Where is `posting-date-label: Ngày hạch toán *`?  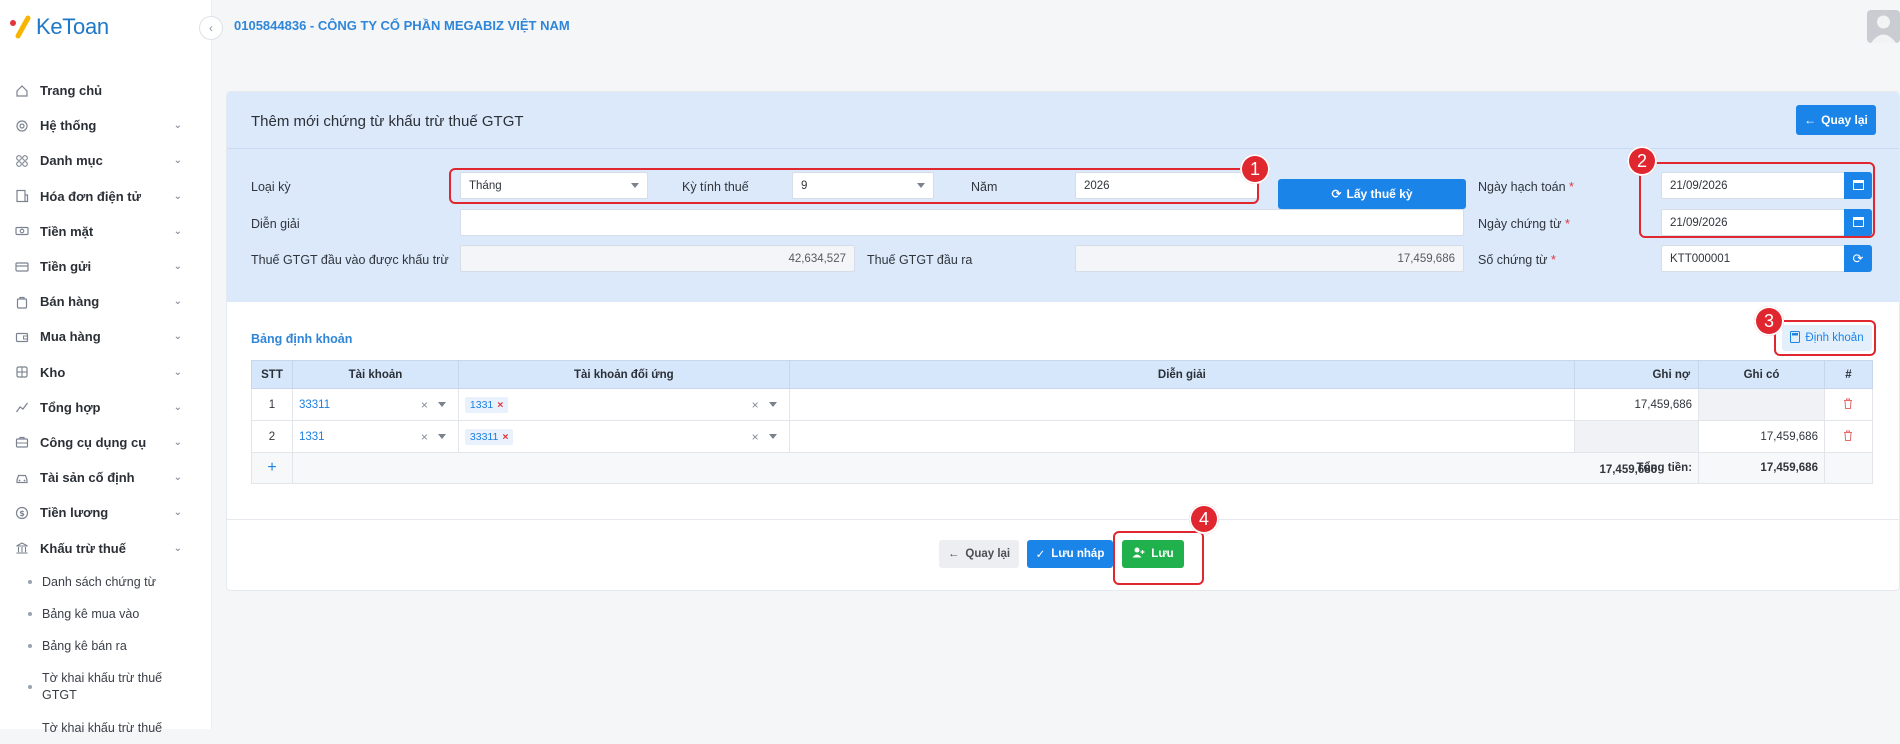 posting-date-label: Ngày hạch toán * is located at coordinates (1526, 187).